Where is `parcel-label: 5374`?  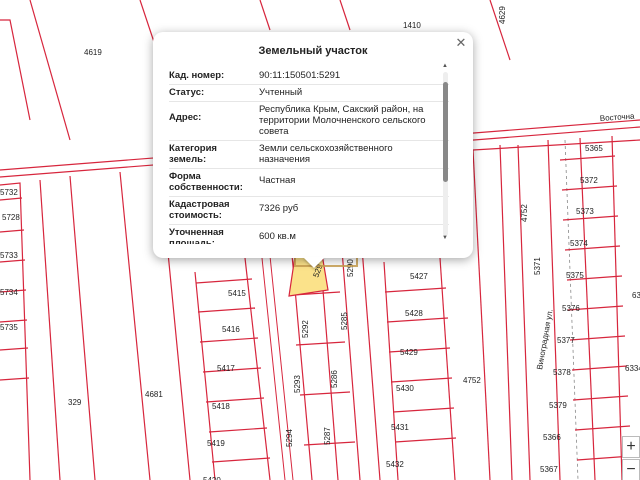 parcel-label: 5374 is located at coordinates (579, 243).